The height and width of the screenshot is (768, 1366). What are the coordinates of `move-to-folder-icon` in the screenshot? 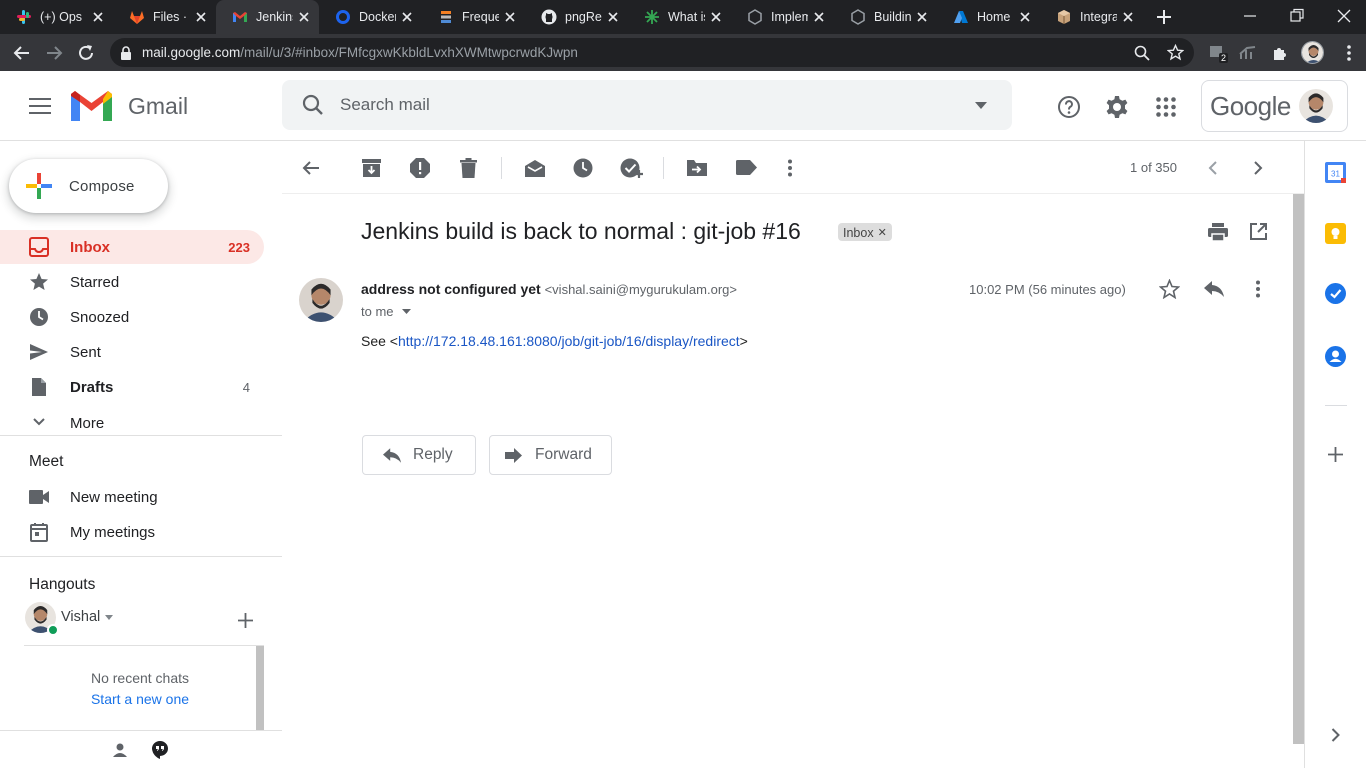 It's located at (697, 167).